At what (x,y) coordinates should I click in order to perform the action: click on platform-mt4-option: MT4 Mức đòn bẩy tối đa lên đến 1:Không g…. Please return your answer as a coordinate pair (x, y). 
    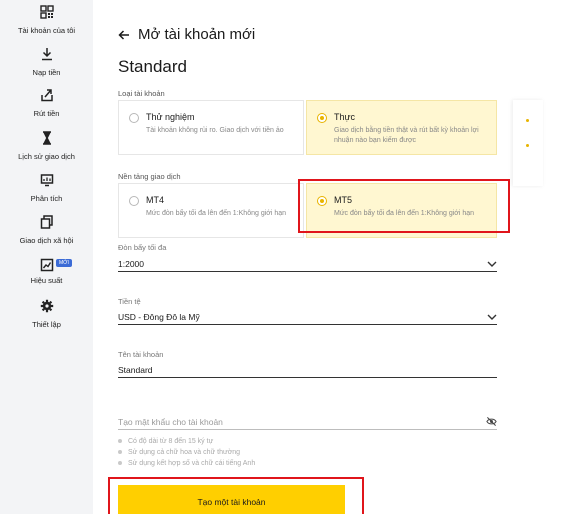
    Looking at the image, I should click on (211, 210).